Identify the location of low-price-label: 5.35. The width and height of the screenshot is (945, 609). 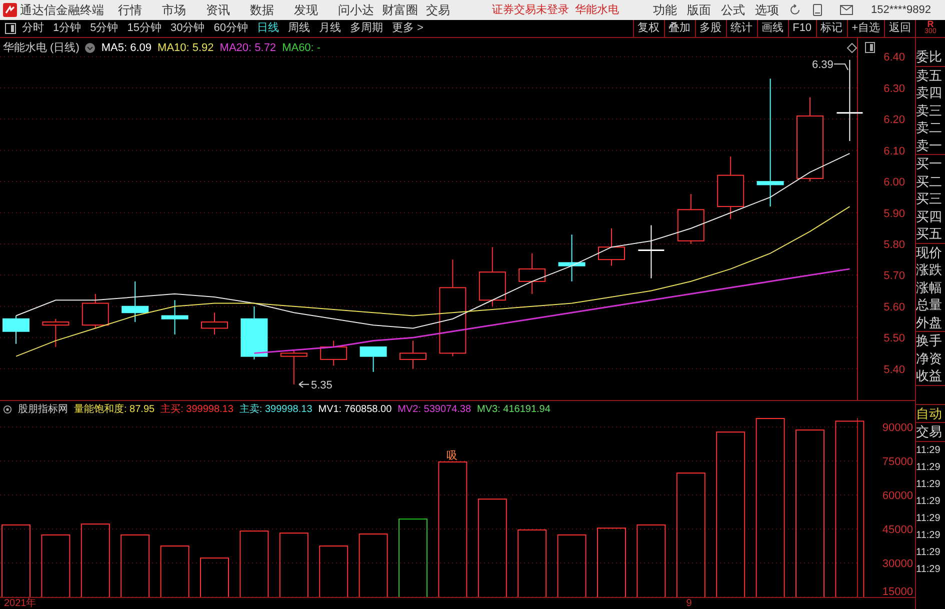
(321, 385).